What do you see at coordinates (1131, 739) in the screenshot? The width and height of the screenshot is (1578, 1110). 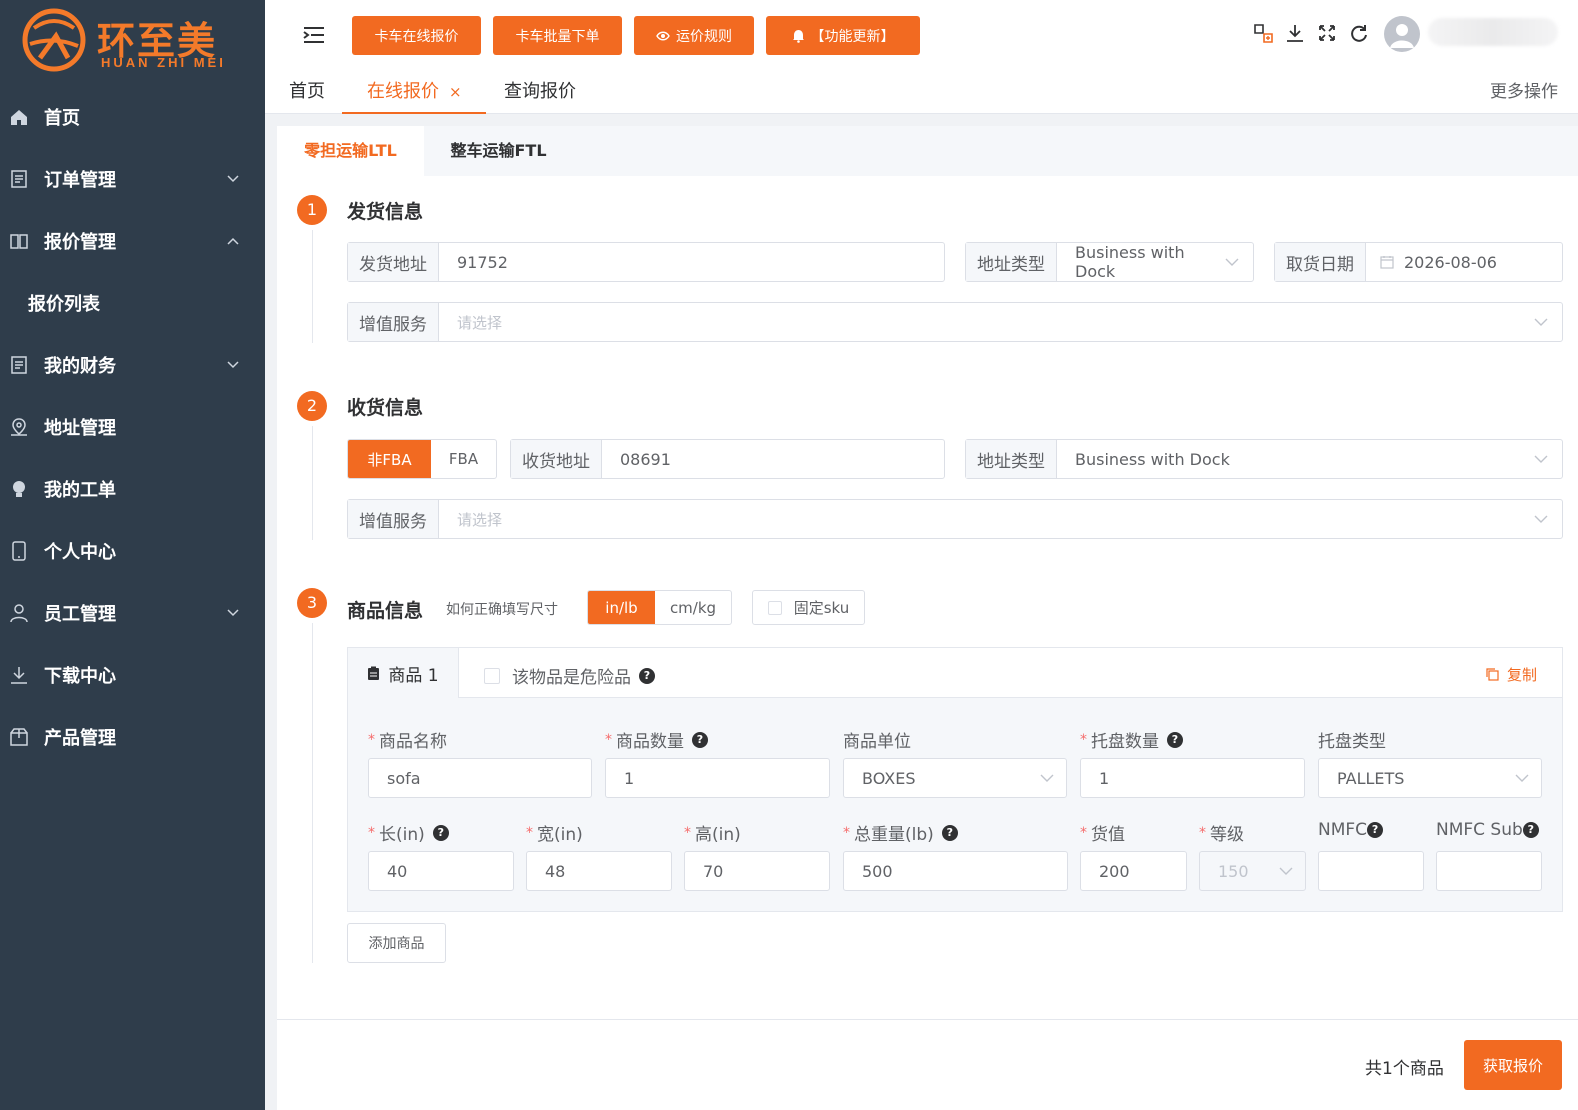 I see `label-pallet-qty: * 托盘数量?` at bounding box center [1131, 739].